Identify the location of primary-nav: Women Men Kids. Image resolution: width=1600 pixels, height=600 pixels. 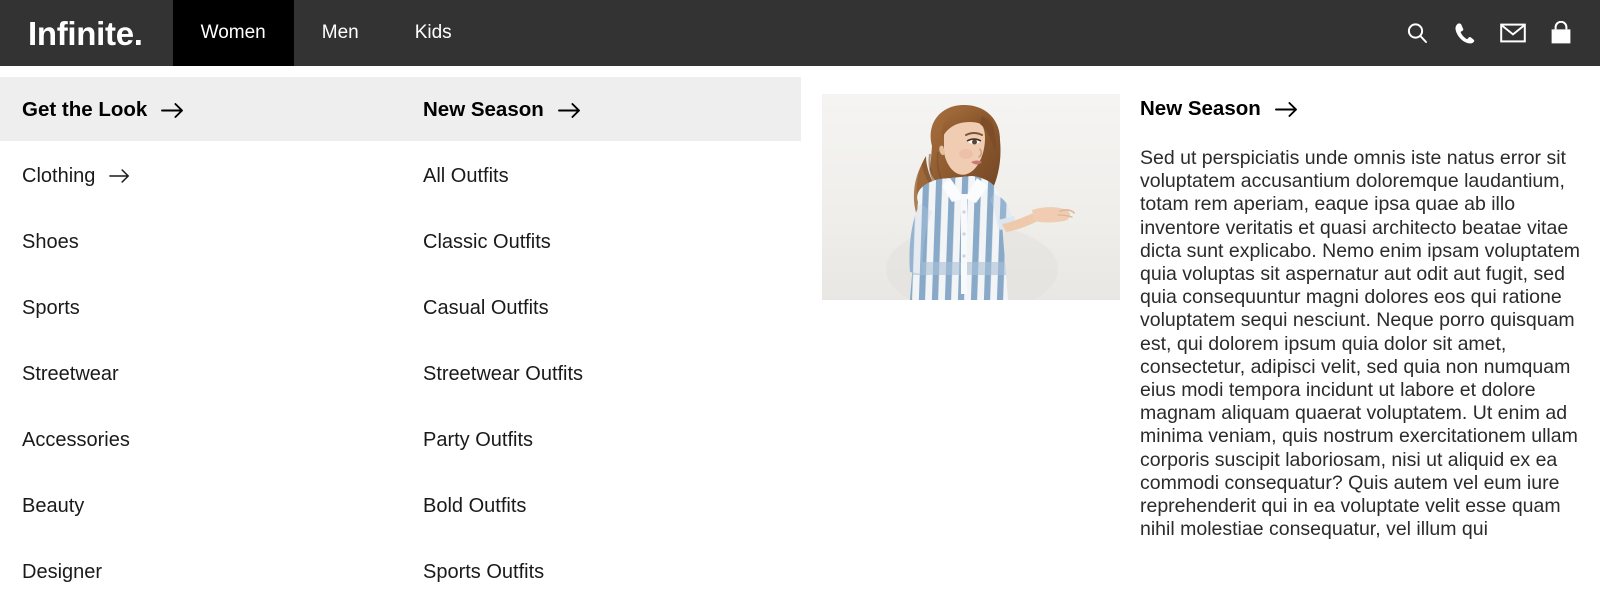
(326, 33).